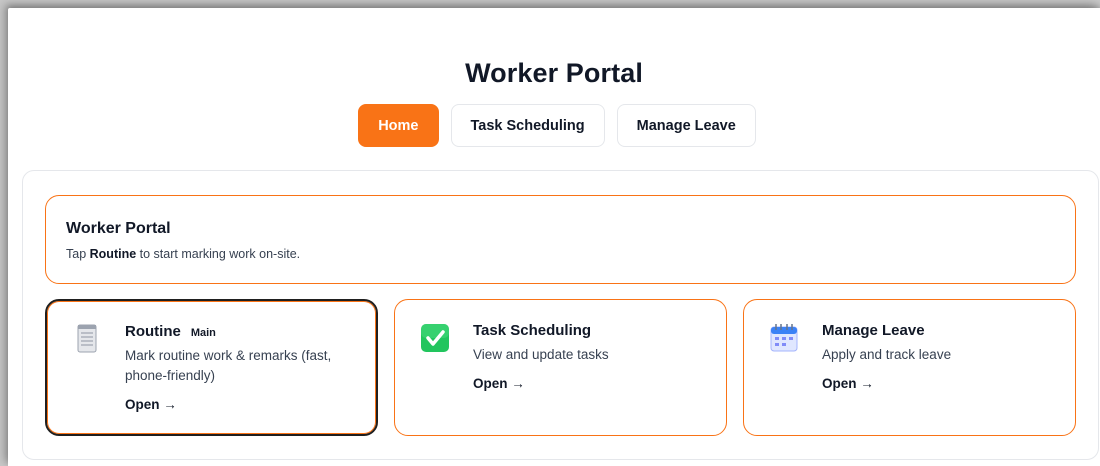 This screenshot has width=1100, height=466. I want to click on page-title: Worker Portal, so click(554, 73).